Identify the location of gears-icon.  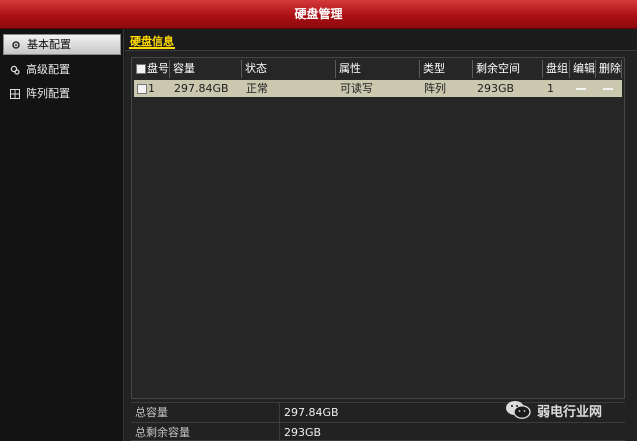
(15, 70).